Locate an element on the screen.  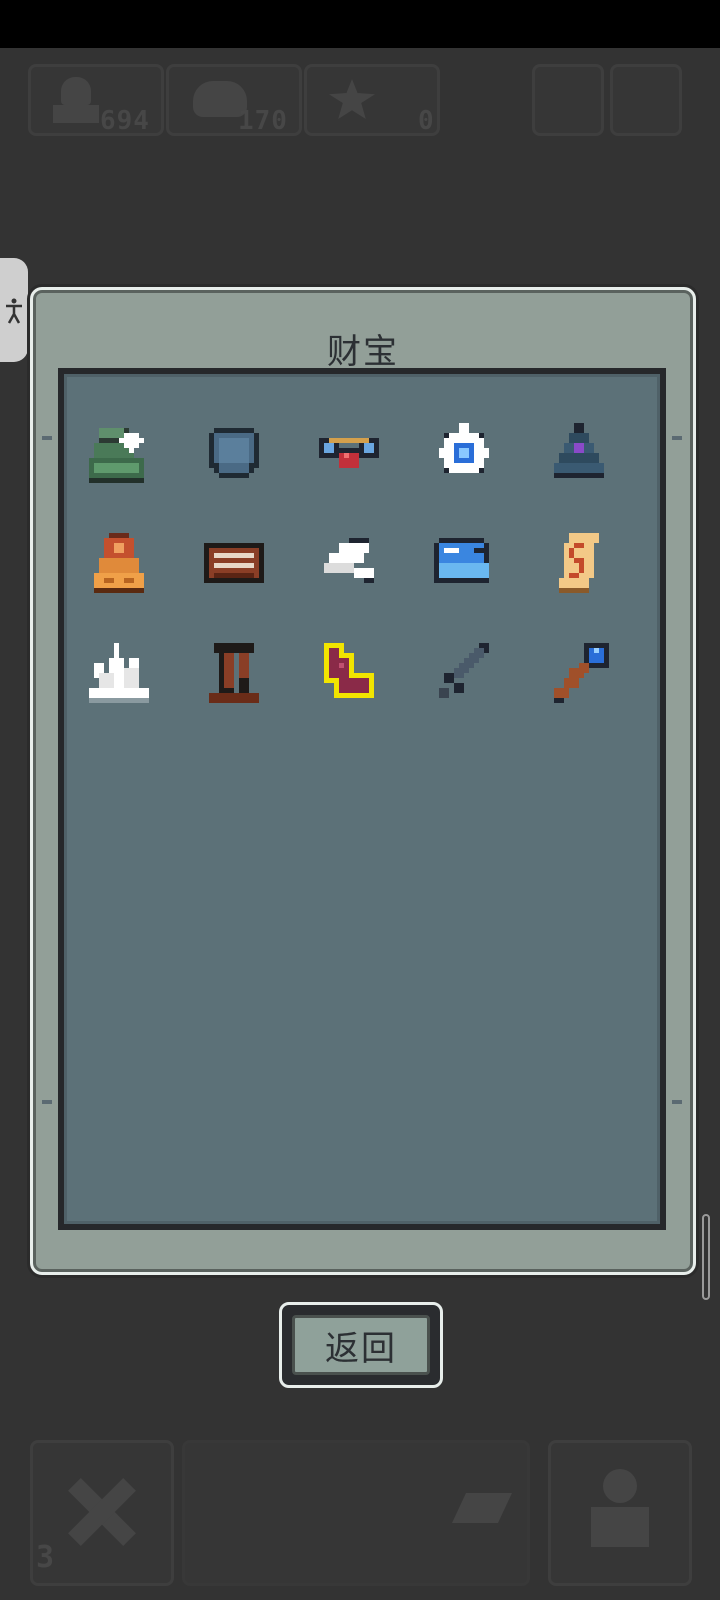
dialog-title: 财宝 is located at coordinates (363, 352).